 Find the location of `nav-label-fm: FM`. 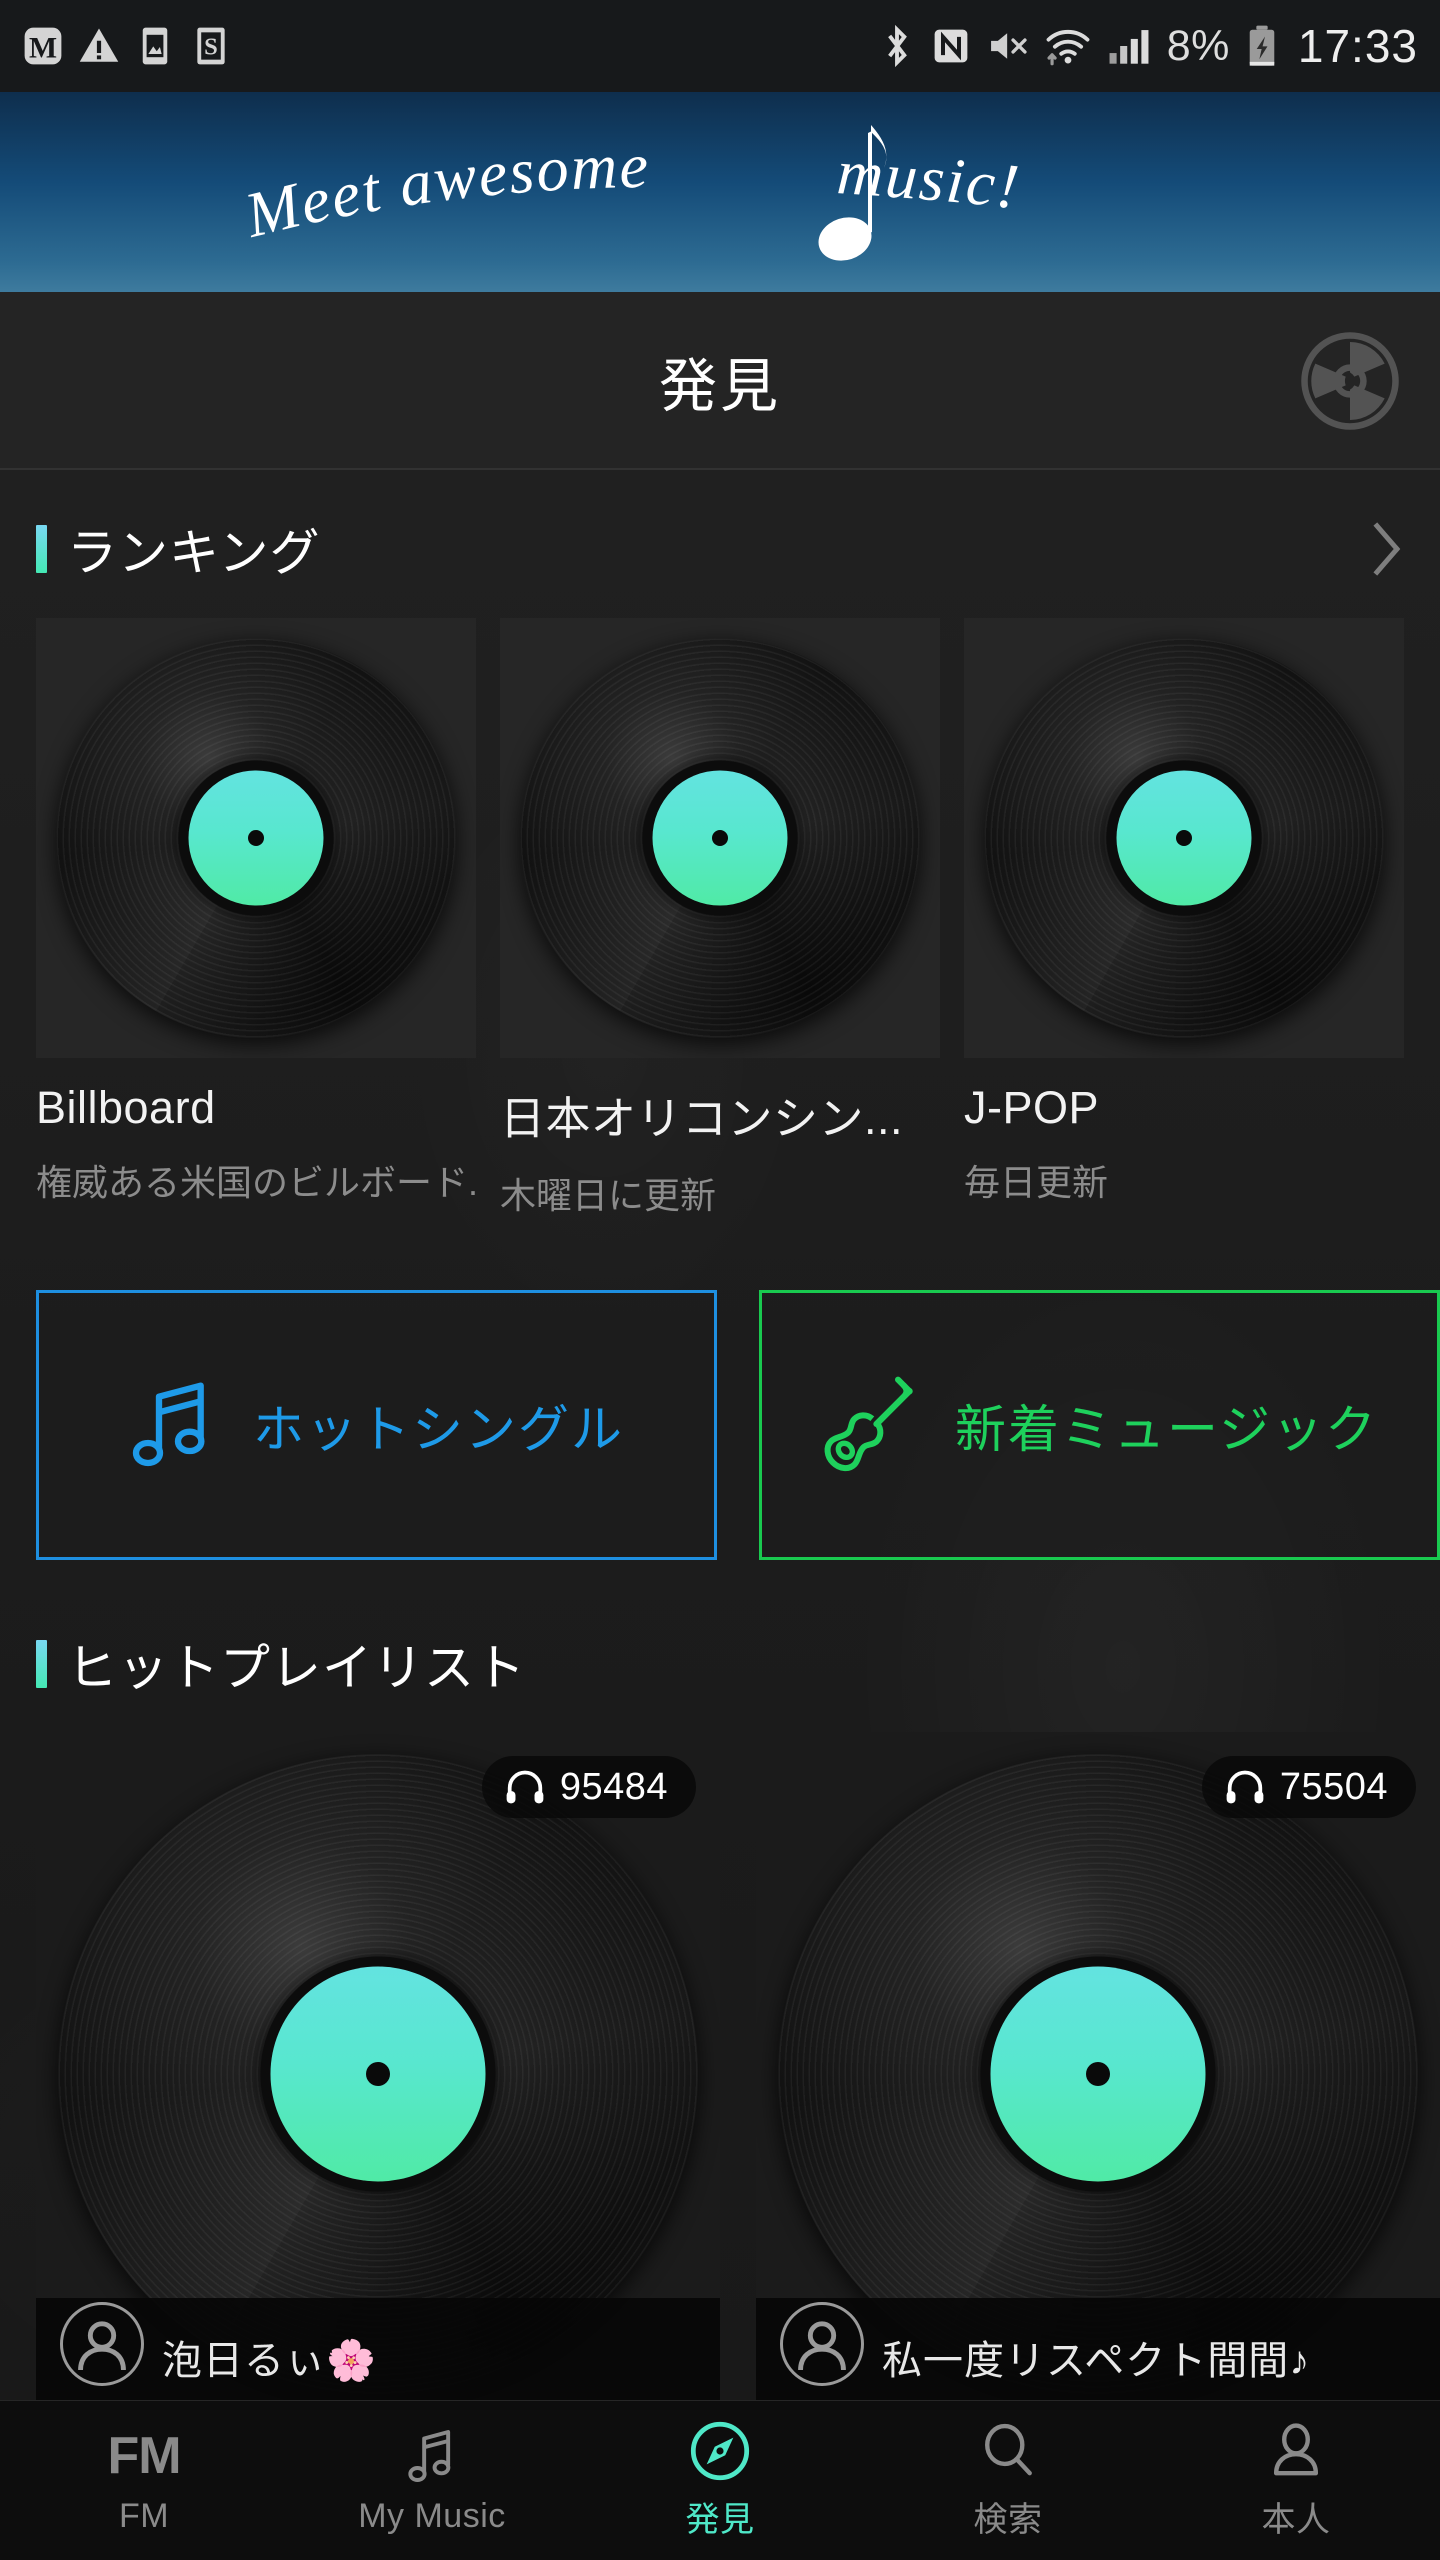

nav-label-fm: FM is located at coordinates (144, 2515).